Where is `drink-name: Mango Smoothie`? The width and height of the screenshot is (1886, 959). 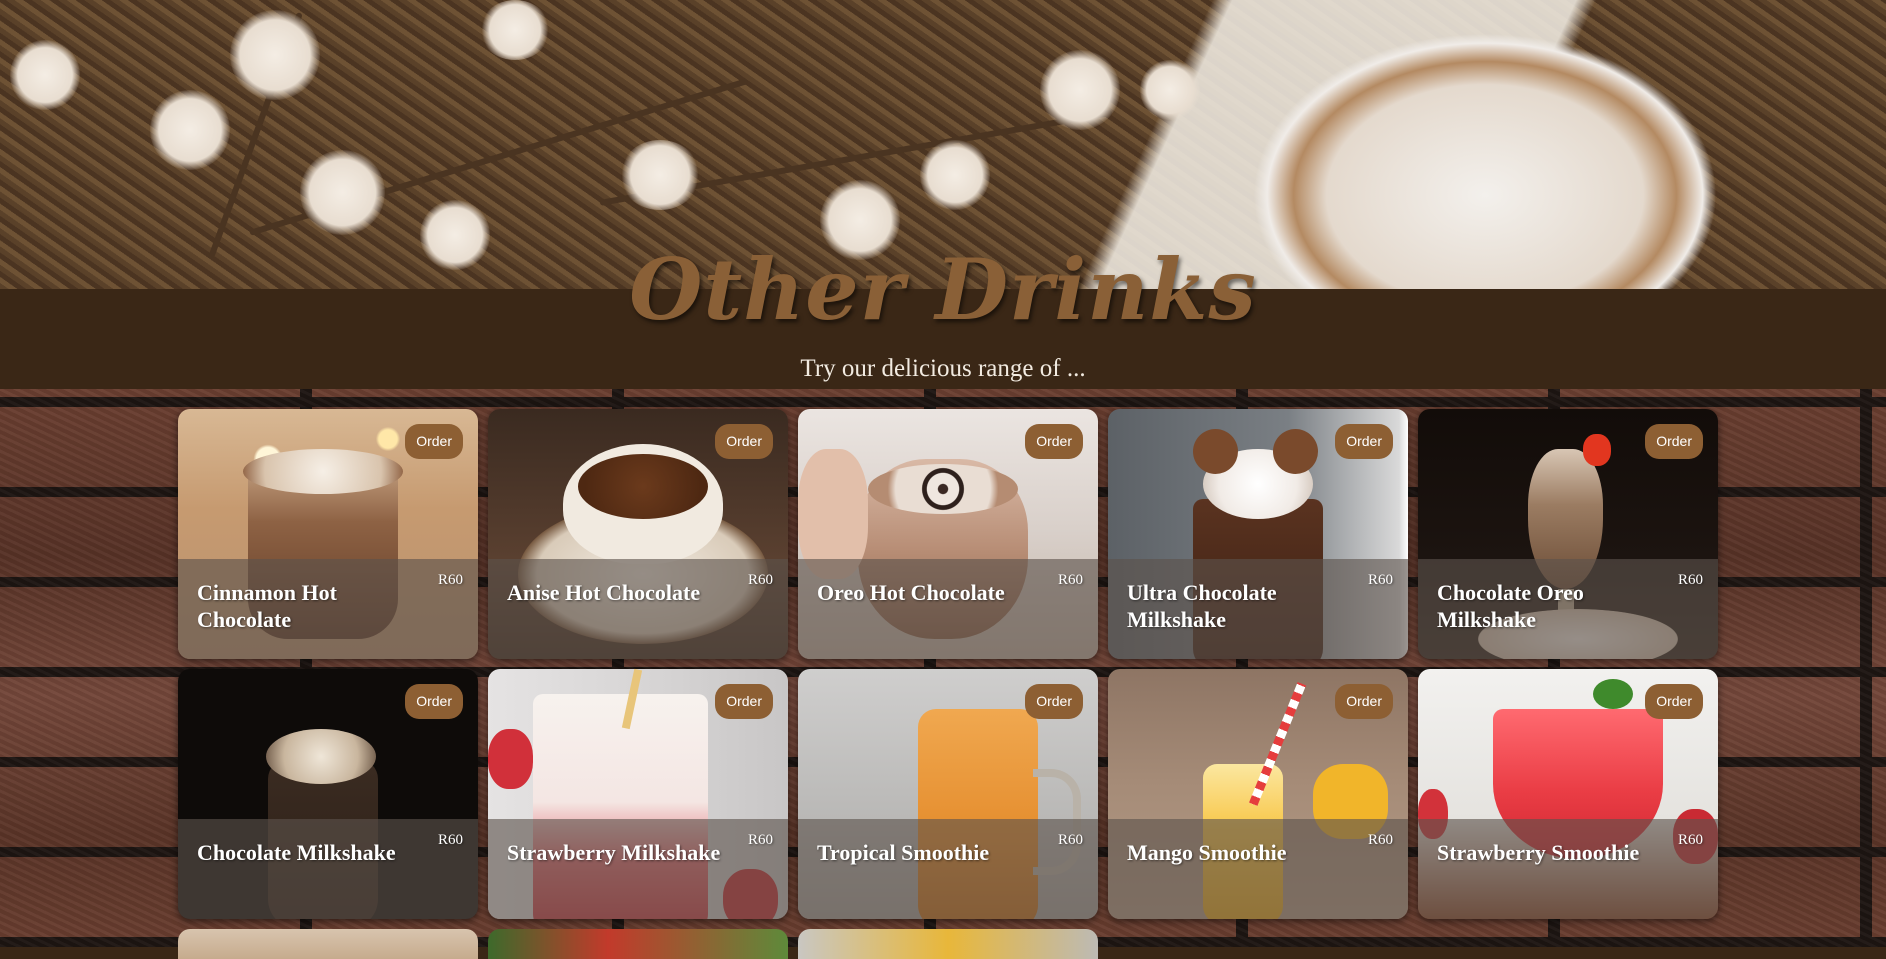
drink-name: Mango Smoothie is located at coordinates (1207, 852).